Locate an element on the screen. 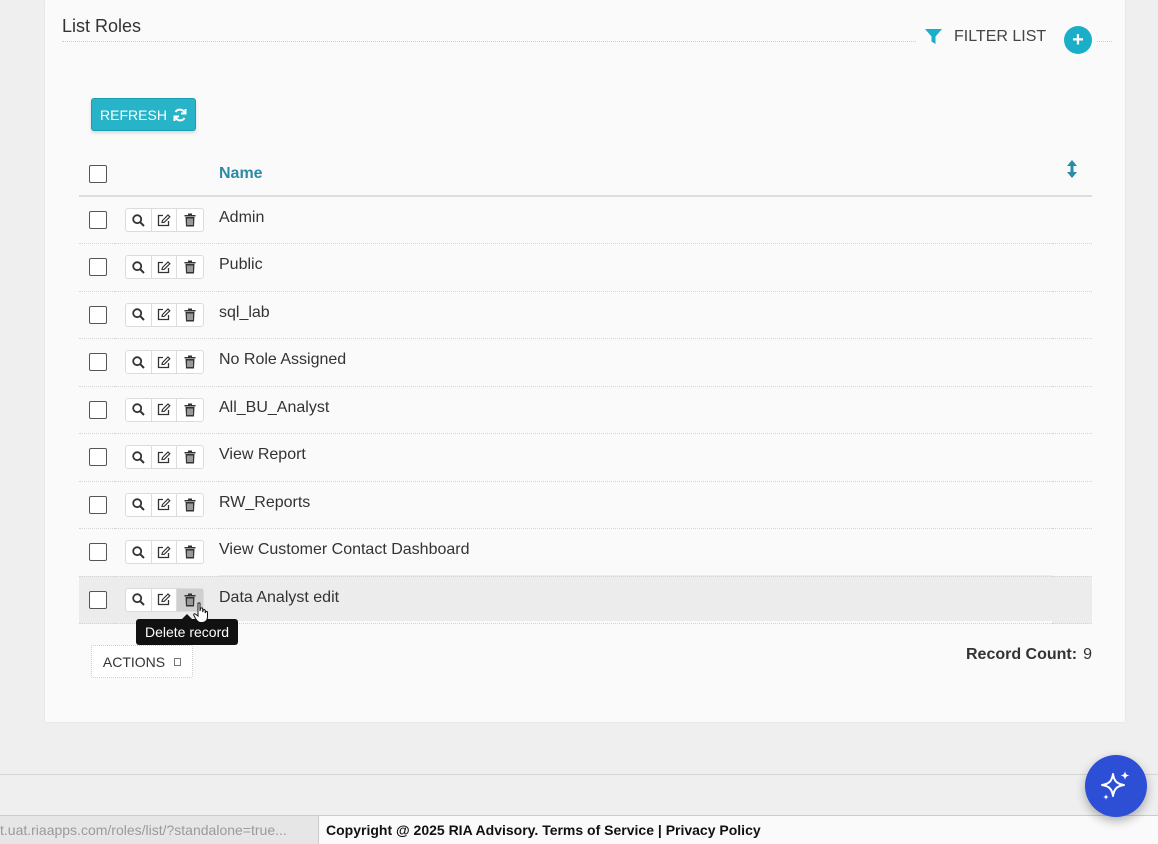 The image size is (1158, 844). role-name-cell: View Customer Contact Dashboard is located at coordinates (635, 551).